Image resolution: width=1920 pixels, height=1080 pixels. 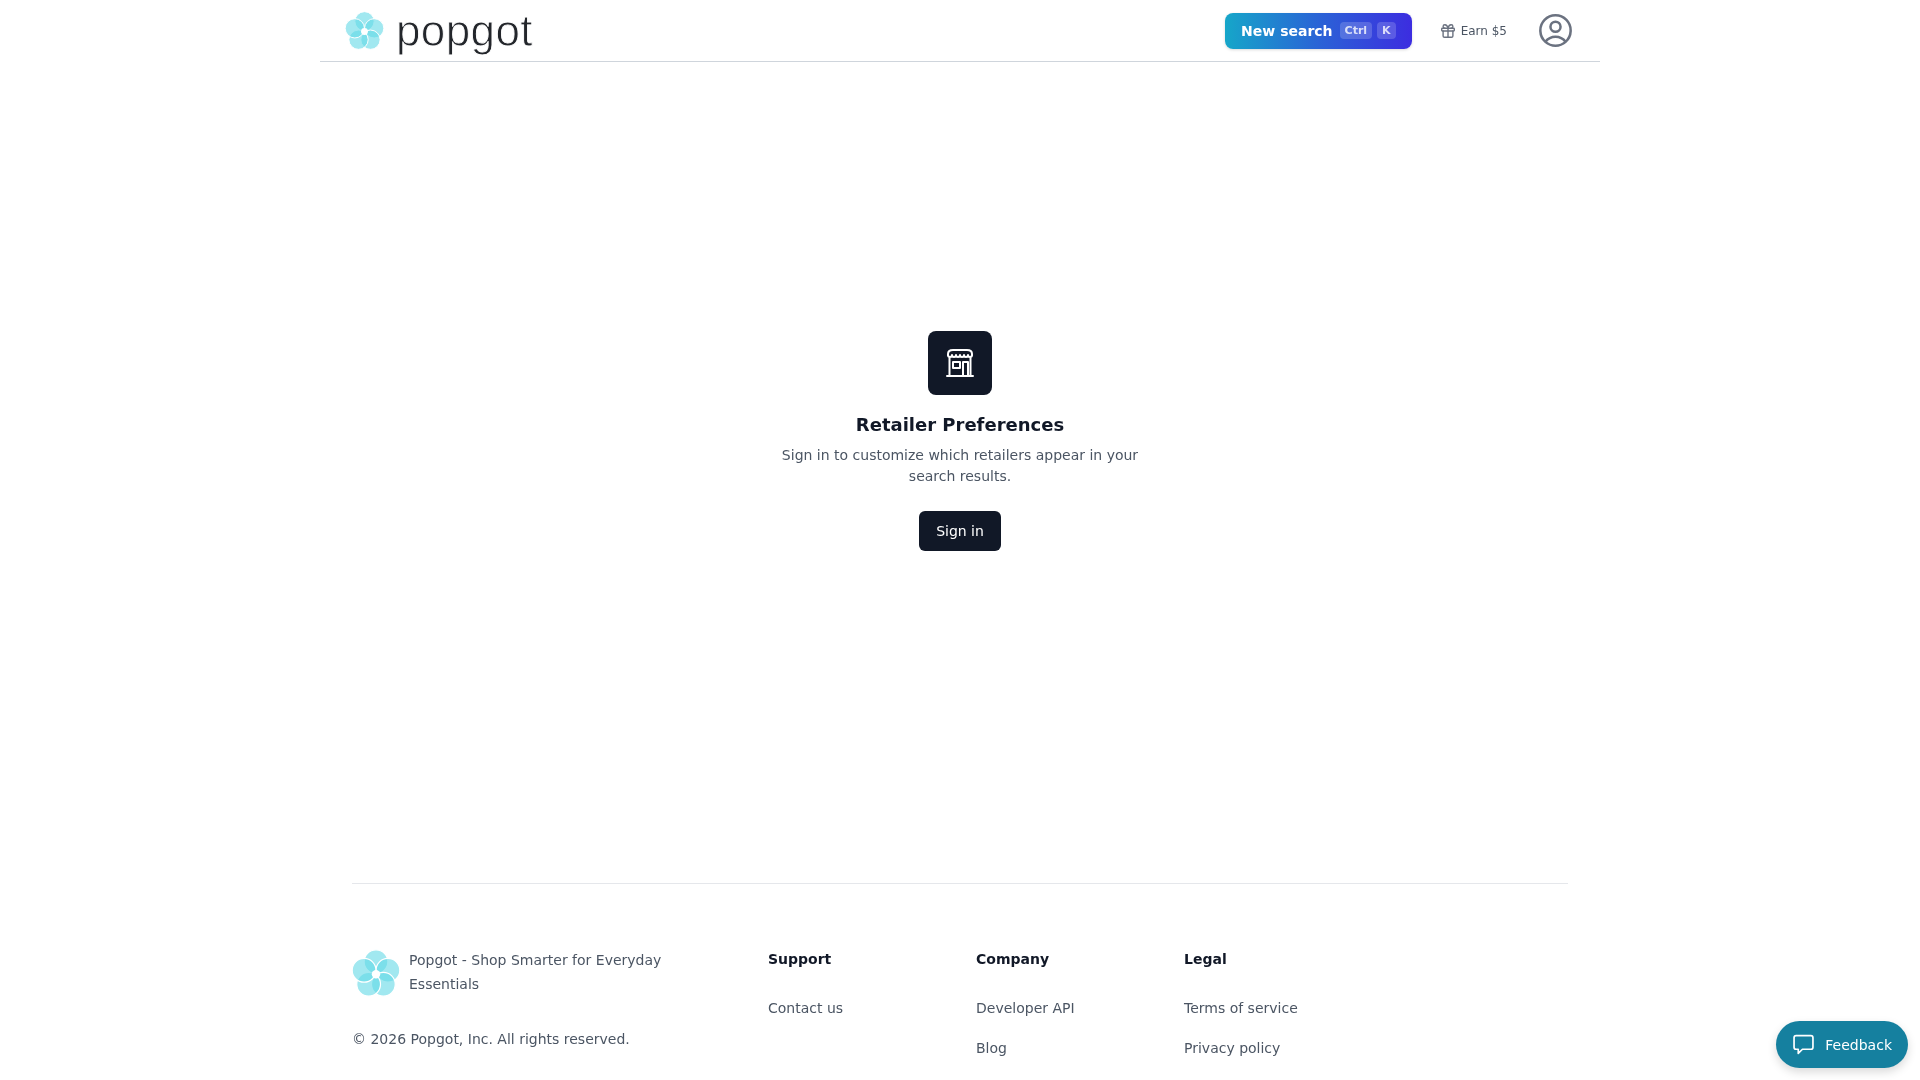 I want to click on shortcut-key: K, so click(x=1386, y=30).